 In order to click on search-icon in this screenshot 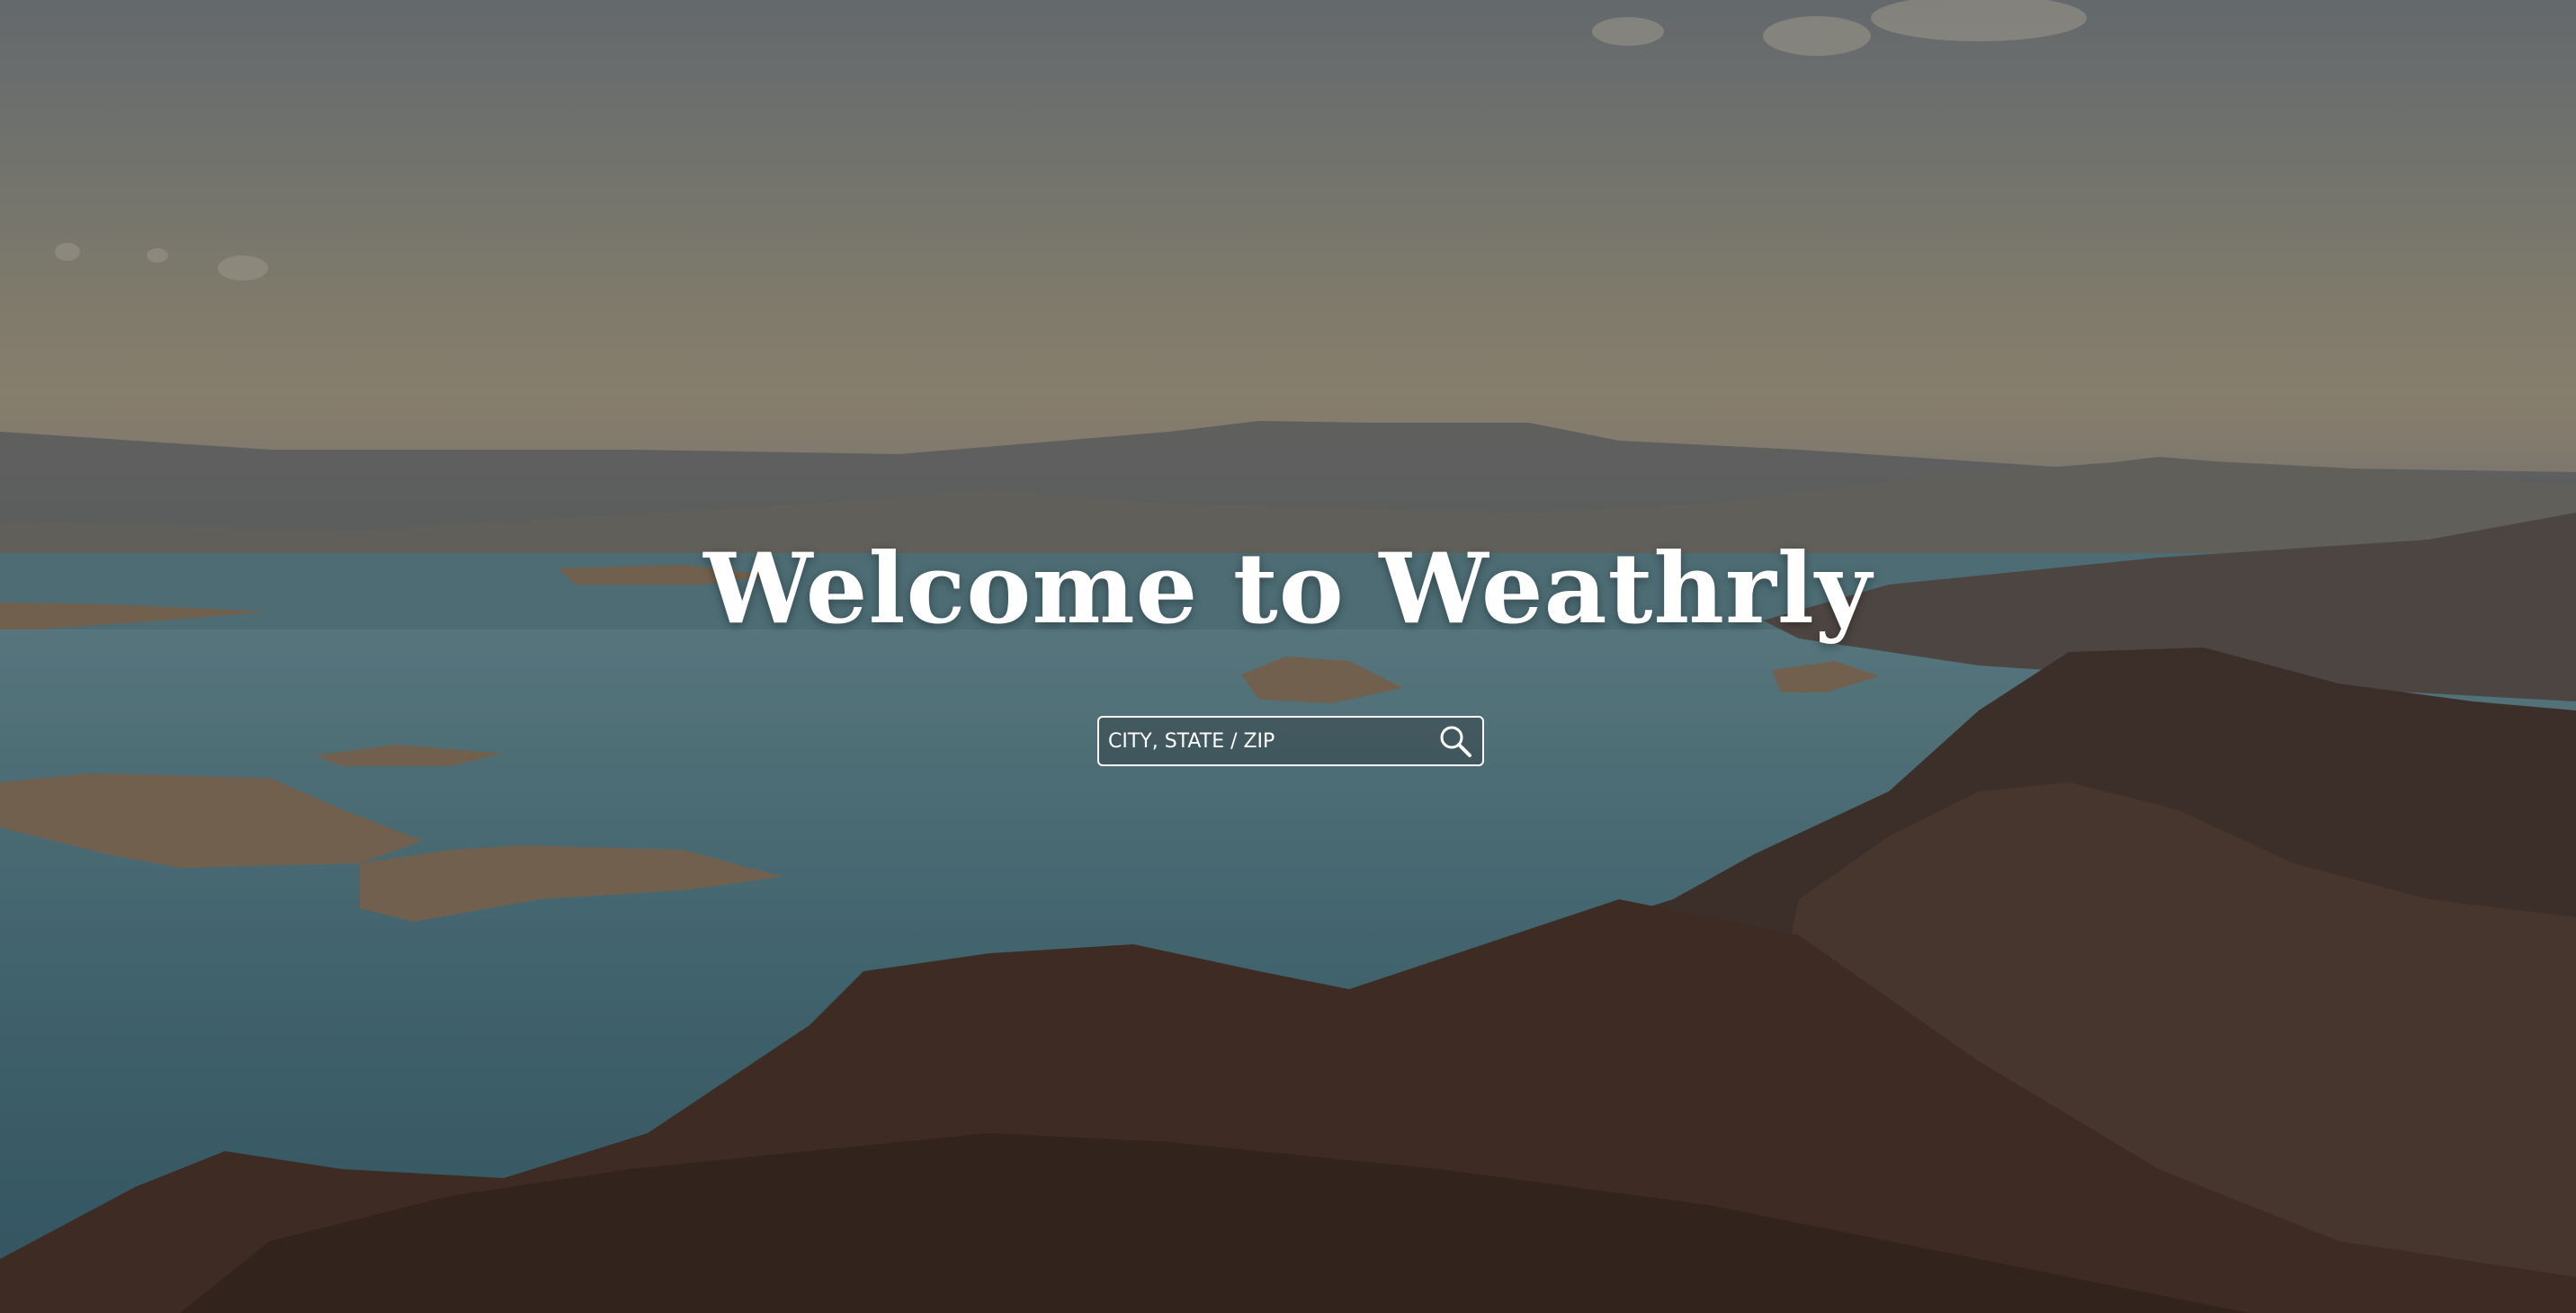, I will do `click(1455, 741)`.